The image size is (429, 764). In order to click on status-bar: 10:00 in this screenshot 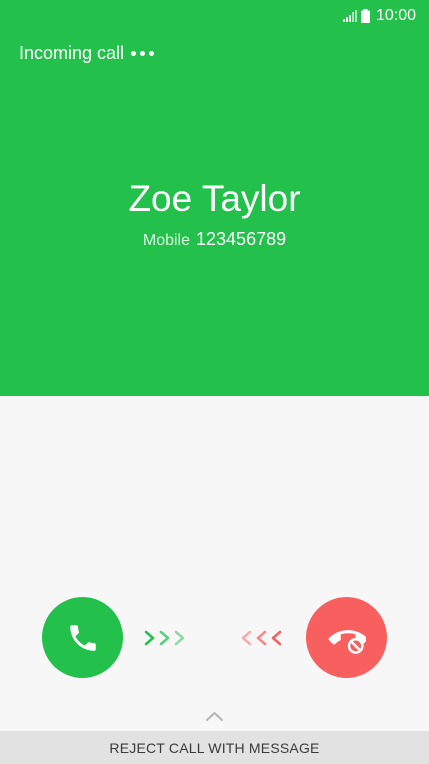, I will do `click(379, 16)`.